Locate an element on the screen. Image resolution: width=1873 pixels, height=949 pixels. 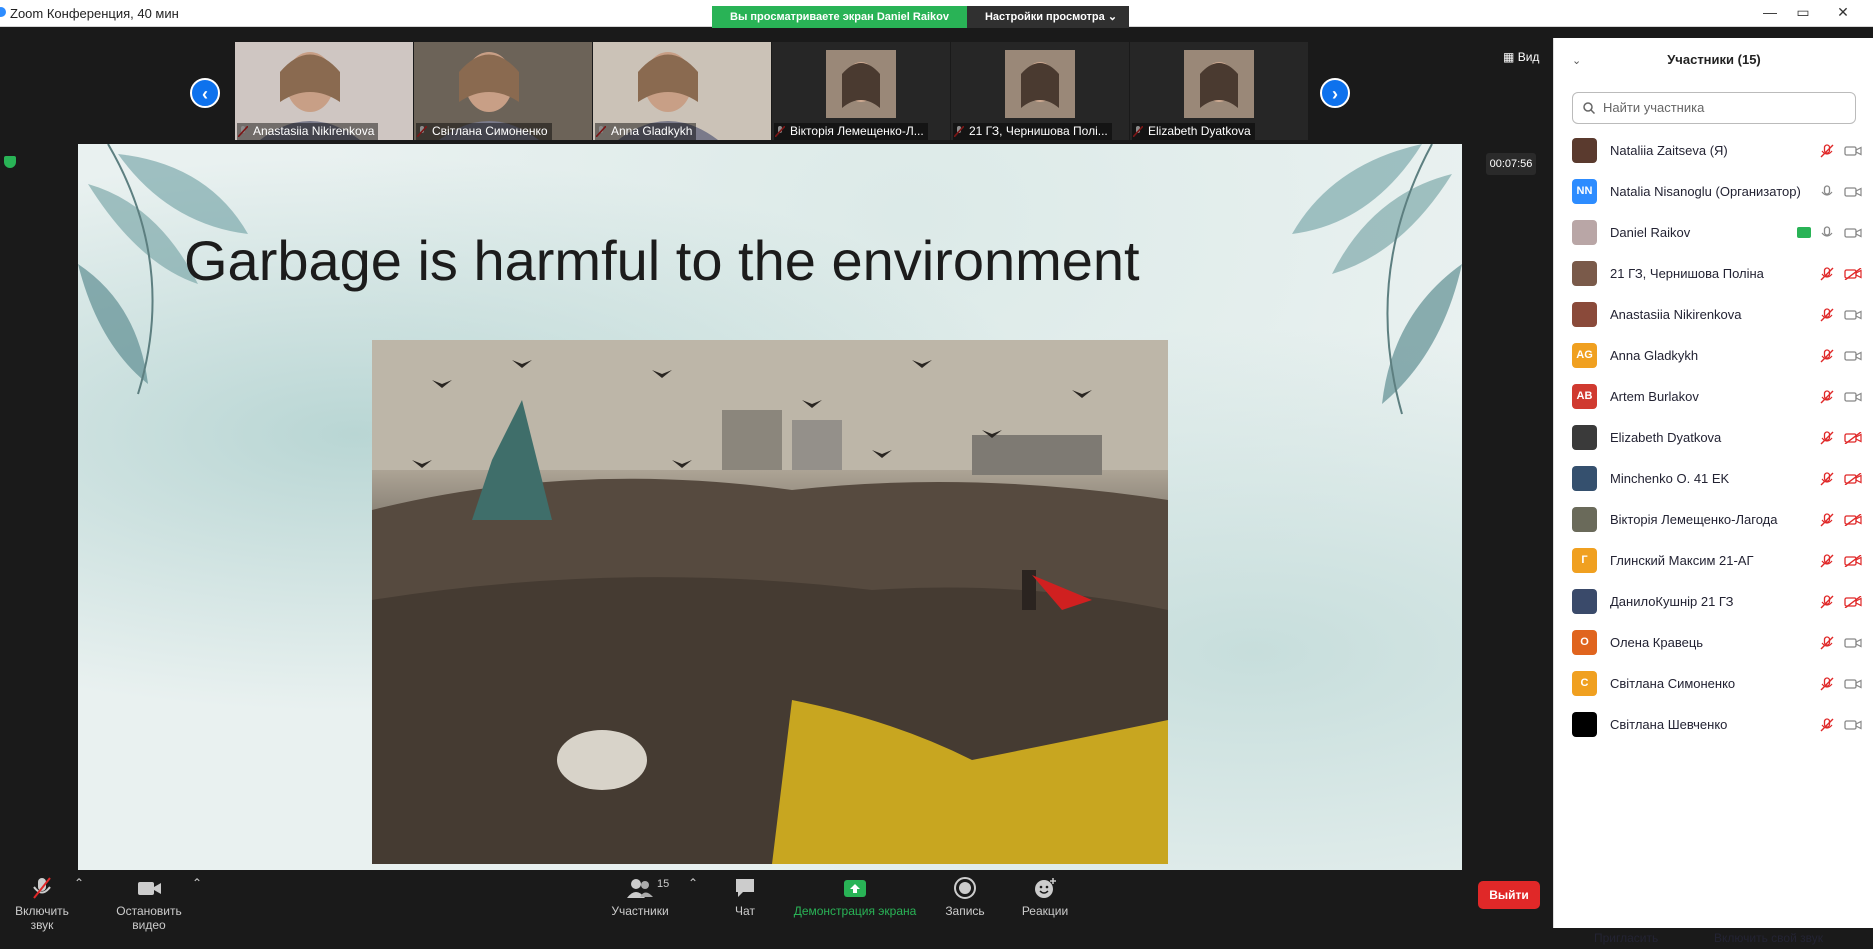
minimize-button: — is located at coordinates (1770, 12).